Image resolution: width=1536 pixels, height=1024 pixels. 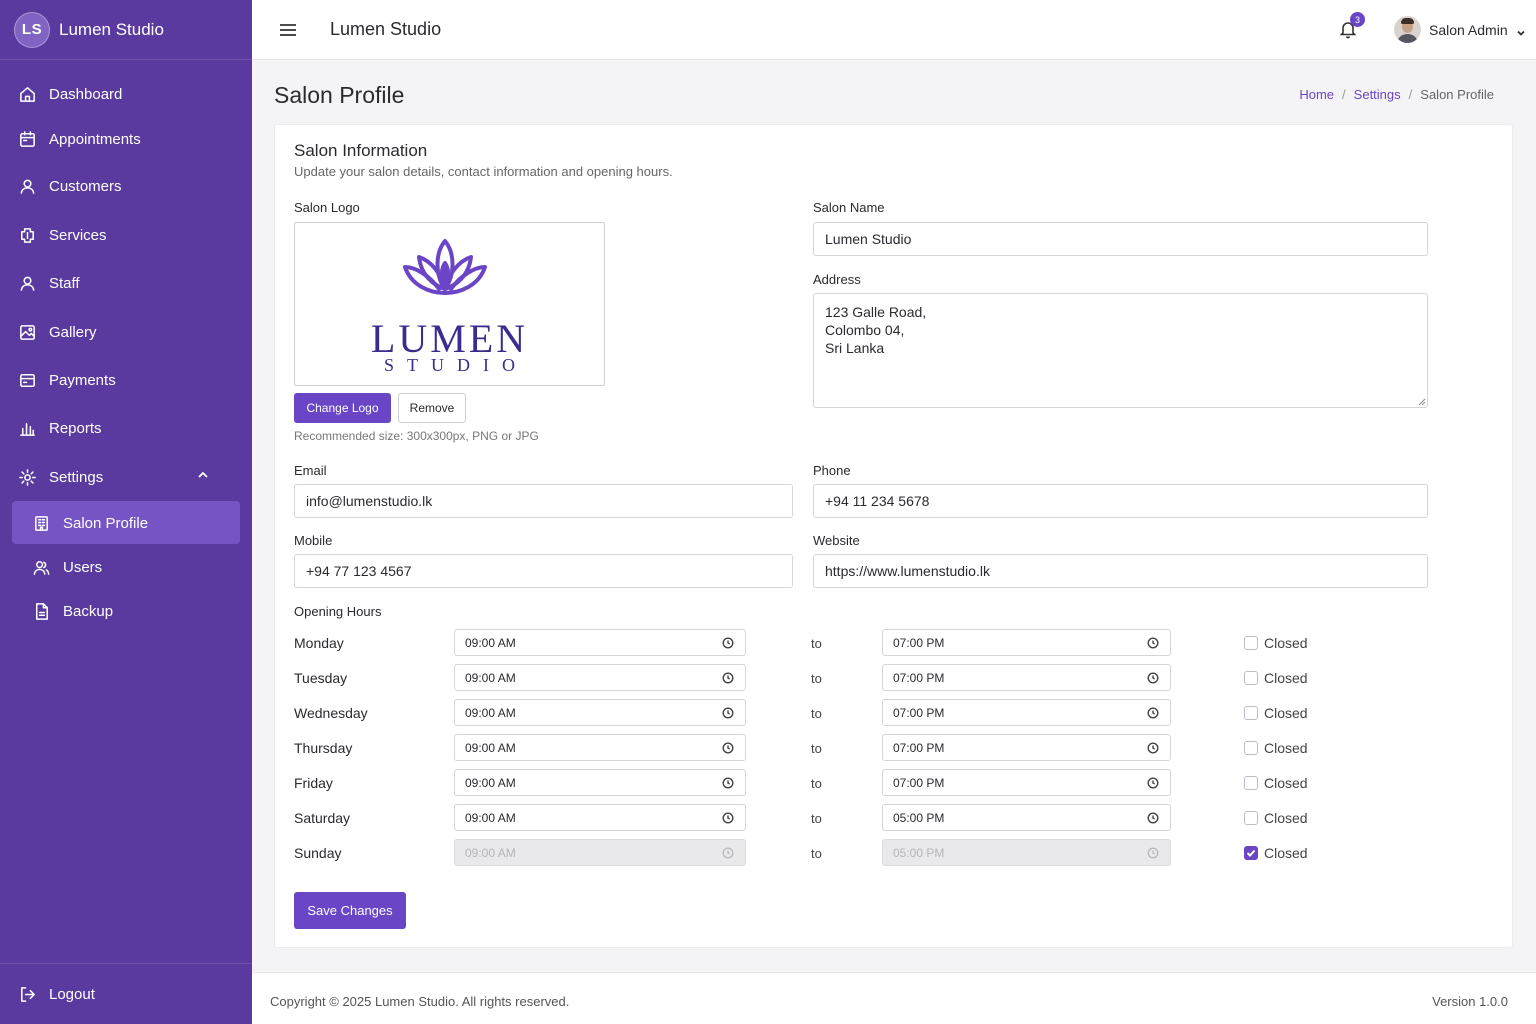 I want to click on save-changes-button: Save Changes, so click(x=350, y=910).